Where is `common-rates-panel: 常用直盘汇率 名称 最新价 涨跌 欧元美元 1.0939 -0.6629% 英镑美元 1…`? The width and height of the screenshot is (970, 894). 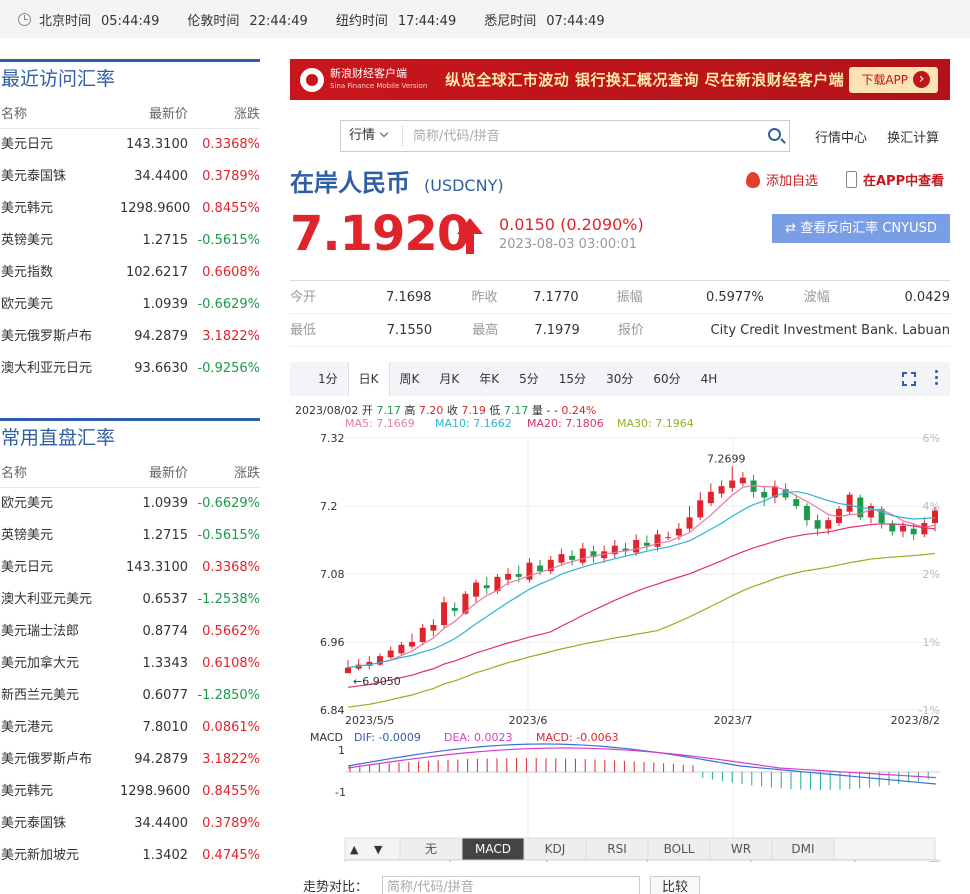 common-rates-panel: 常用直盘汇率 名称 最新价 涨跌 欧元美元 1.0939 -0.6629% 英镑美元 1… is located at coordinates (130, 645).